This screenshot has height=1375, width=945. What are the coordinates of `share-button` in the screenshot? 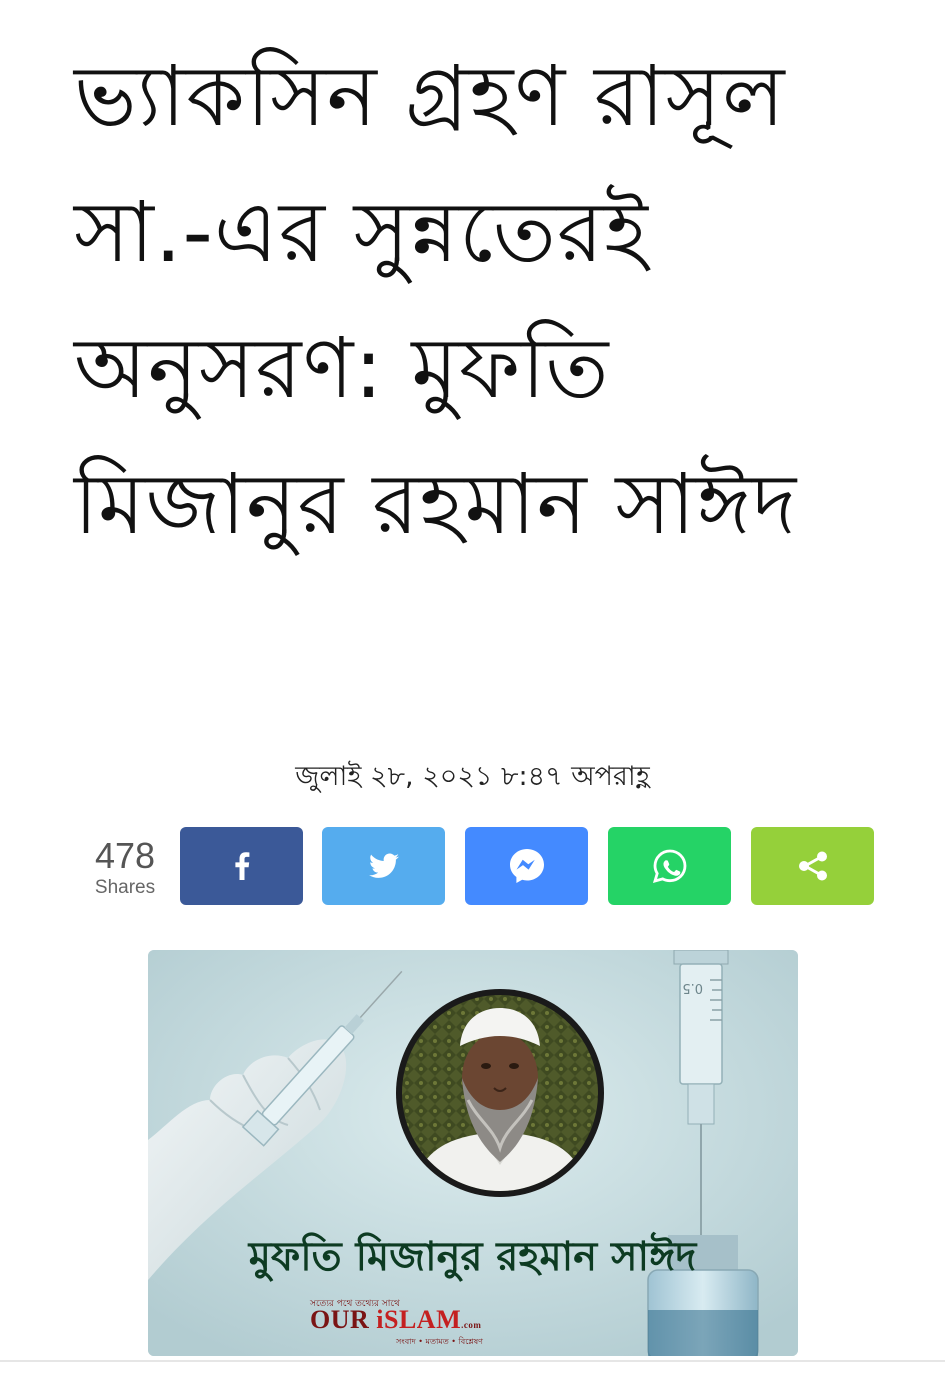 It's located at (812, 866).